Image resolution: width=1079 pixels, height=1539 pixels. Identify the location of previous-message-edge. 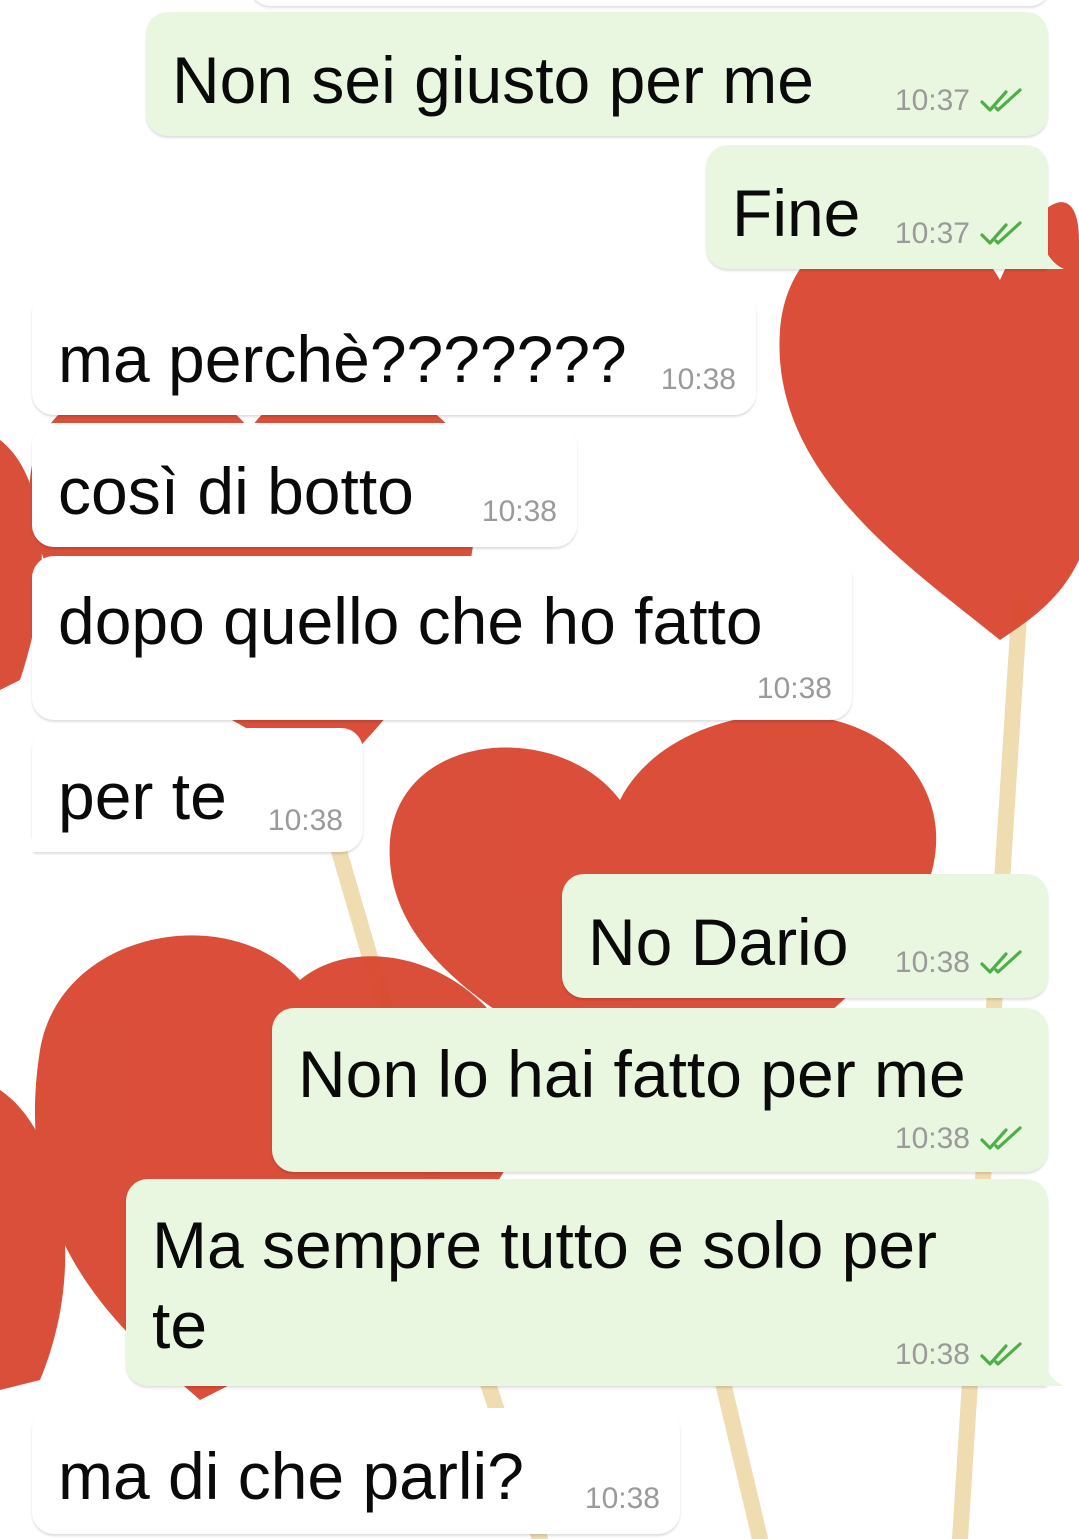
(650, 3).